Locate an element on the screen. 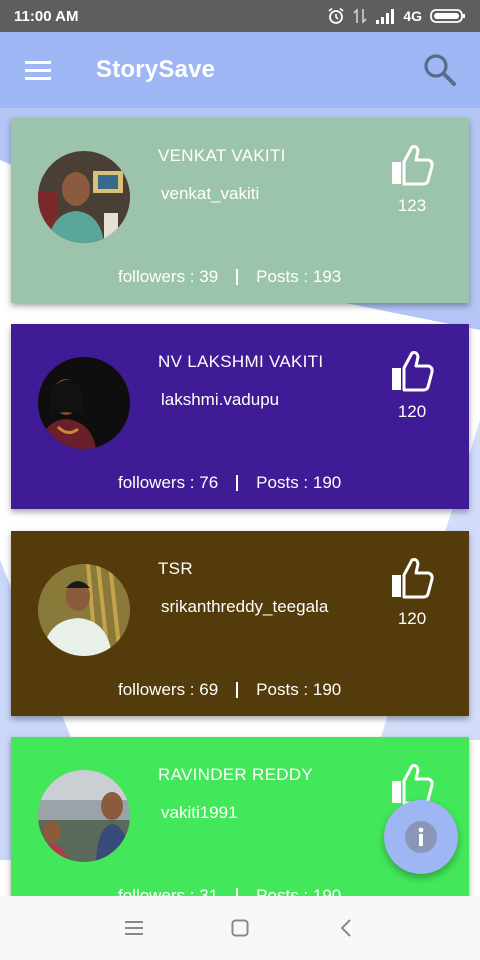  battery-icon is located at coordinates (447, 16).